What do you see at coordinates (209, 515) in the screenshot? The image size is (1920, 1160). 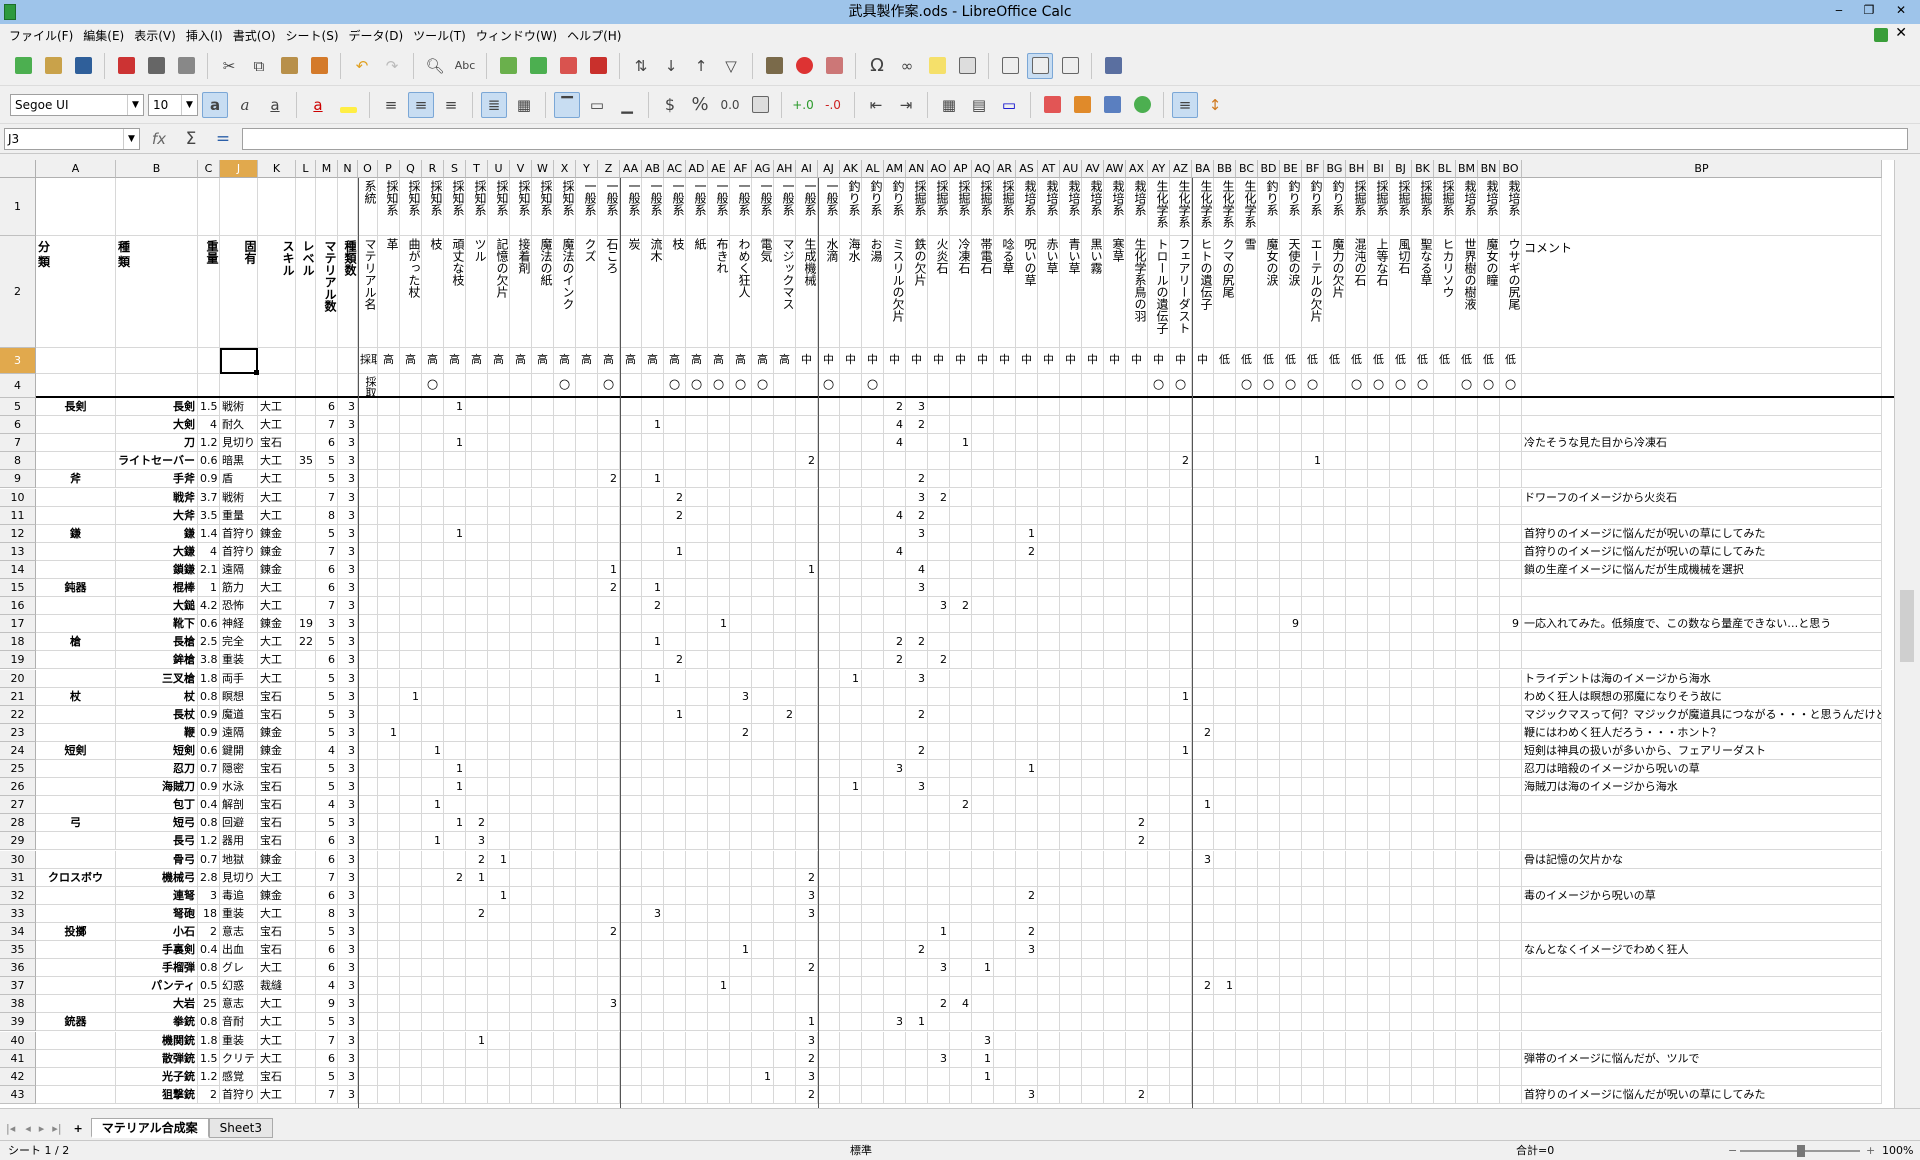 I see `weight-cell: 3.5` at bounding box center [209, 515].